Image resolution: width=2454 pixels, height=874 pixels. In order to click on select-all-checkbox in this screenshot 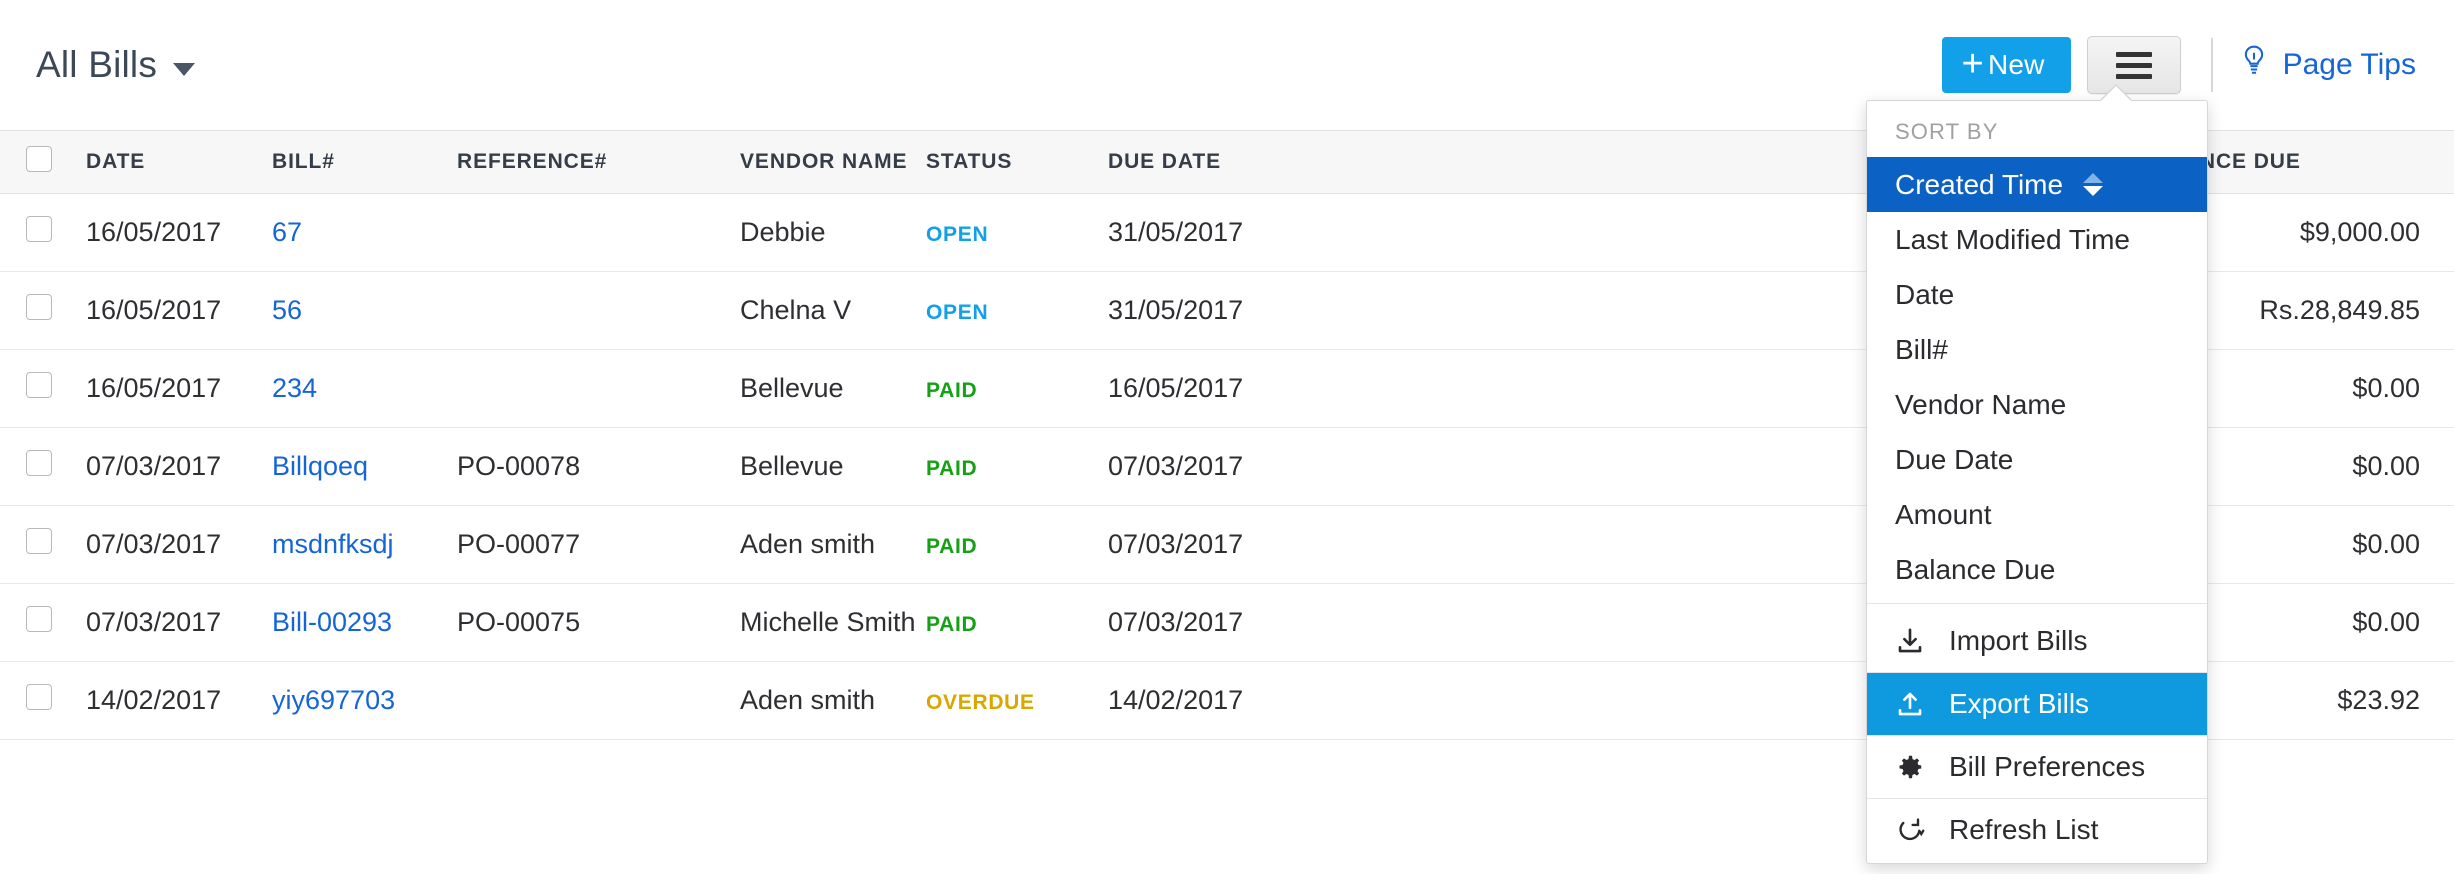, I will do `click(39, 159)`.